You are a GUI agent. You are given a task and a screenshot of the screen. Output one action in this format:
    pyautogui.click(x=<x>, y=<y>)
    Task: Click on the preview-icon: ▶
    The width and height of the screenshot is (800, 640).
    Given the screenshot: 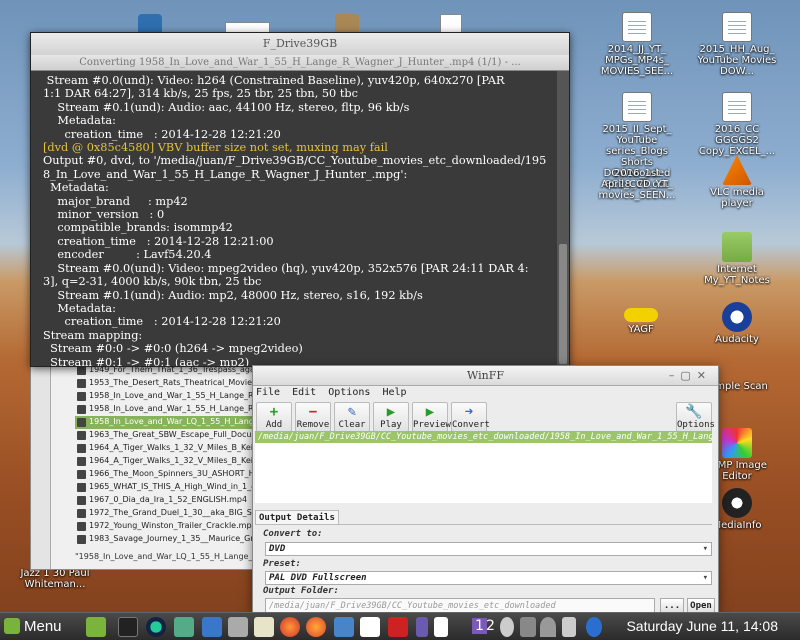 What is the action you would take?
    pyautogui.click(x=430, y=412)
    